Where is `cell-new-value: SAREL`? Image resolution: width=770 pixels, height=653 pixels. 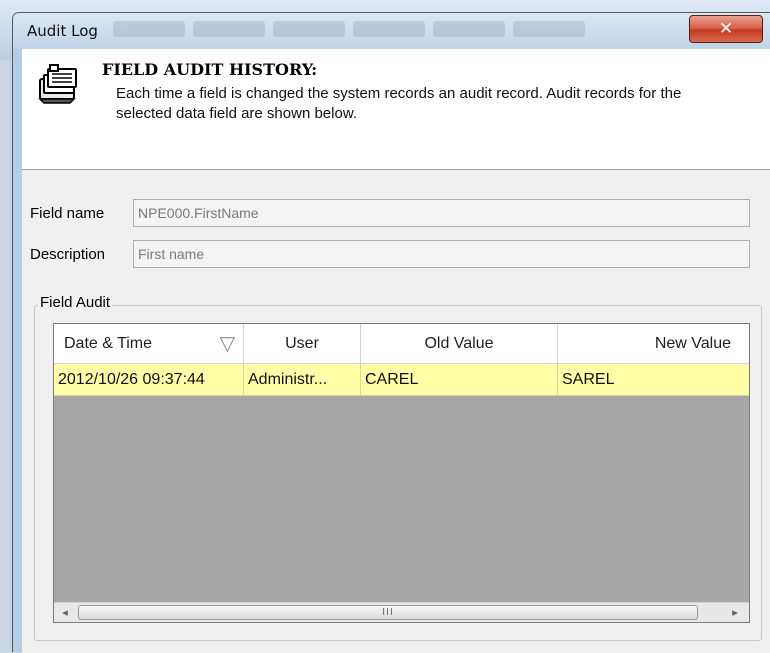
cell-new-value: SAREL is located at coordinates (653, 380).